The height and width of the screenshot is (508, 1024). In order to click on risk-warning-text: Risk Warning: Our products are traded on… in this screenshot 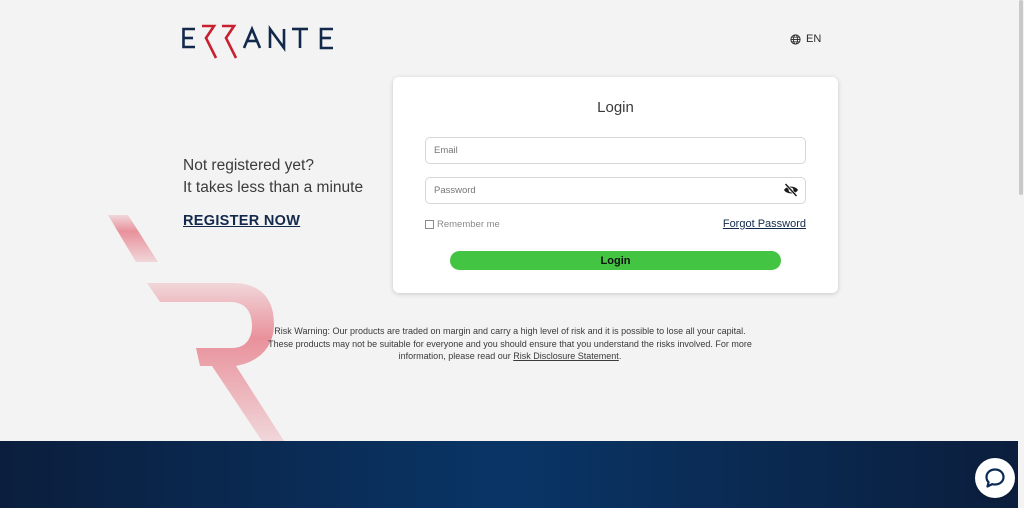, I will do `click(510, 343)`.